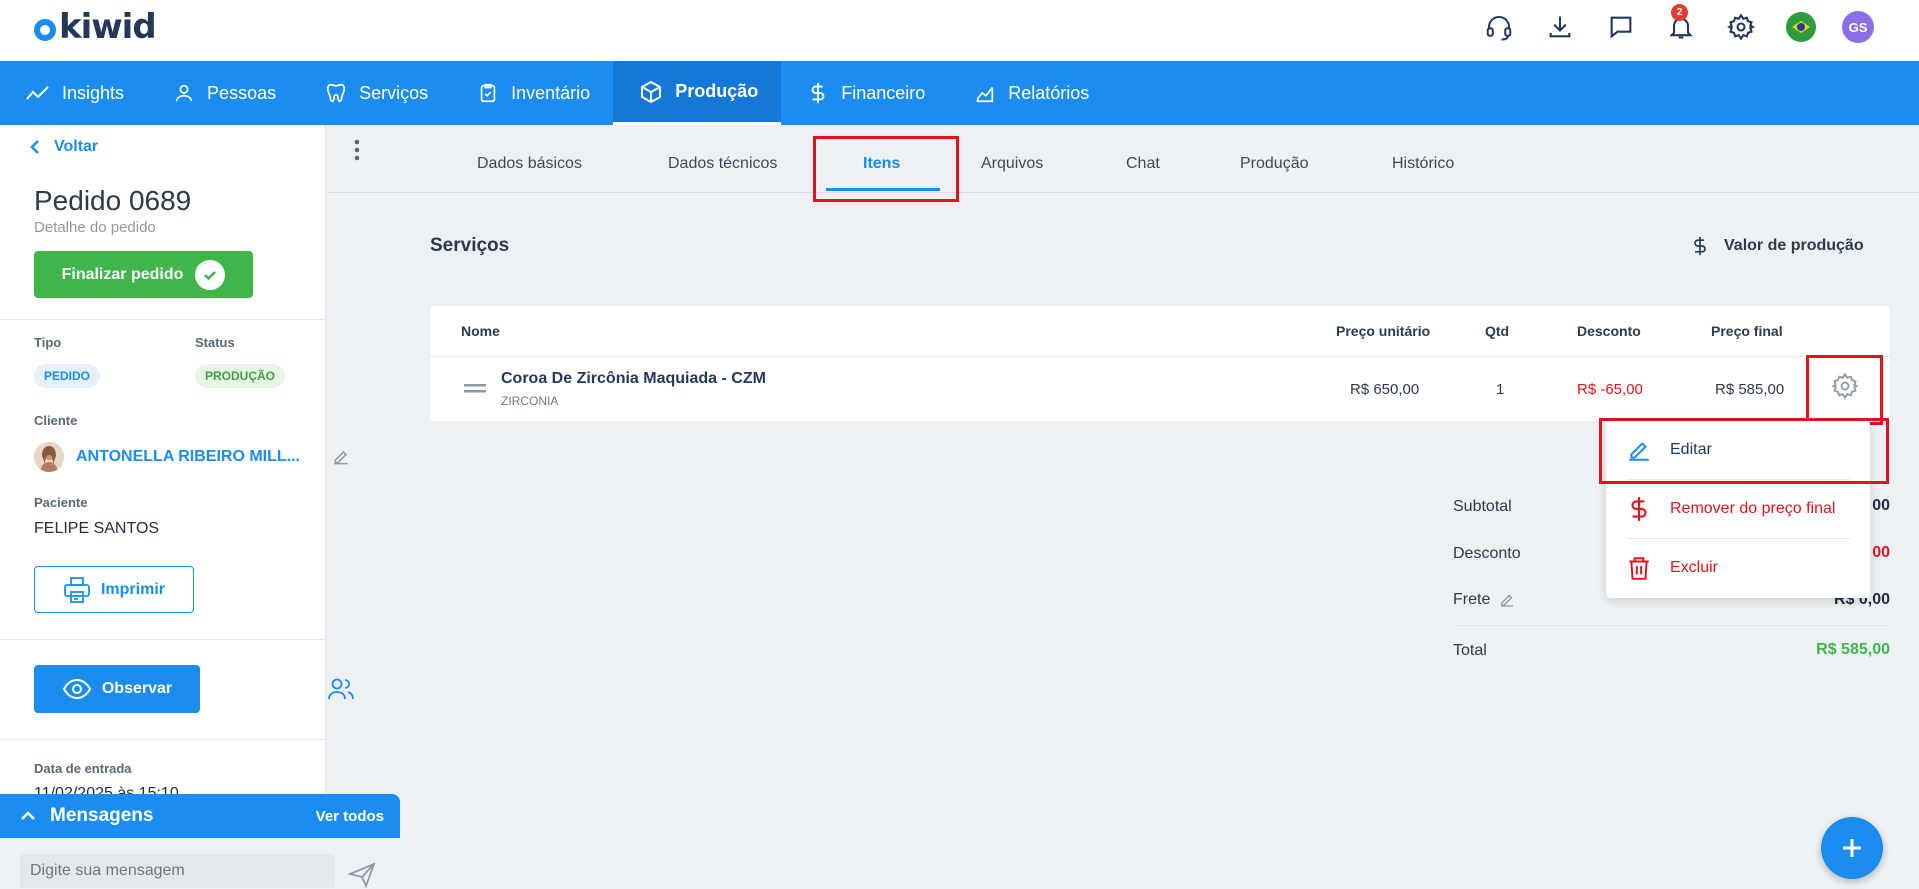 This screenshot has height=889, width=1919. Describe the element at coordinates (77, 689) in the screenshot. I see `eye-icon` at that location.